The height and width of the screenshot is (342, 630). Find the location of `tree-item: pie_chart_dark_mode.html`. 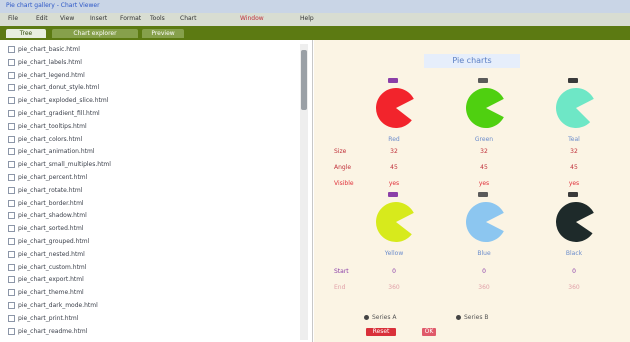

tree-item: pie_chart_dark_mode.html is located at coordinates (53, 306).